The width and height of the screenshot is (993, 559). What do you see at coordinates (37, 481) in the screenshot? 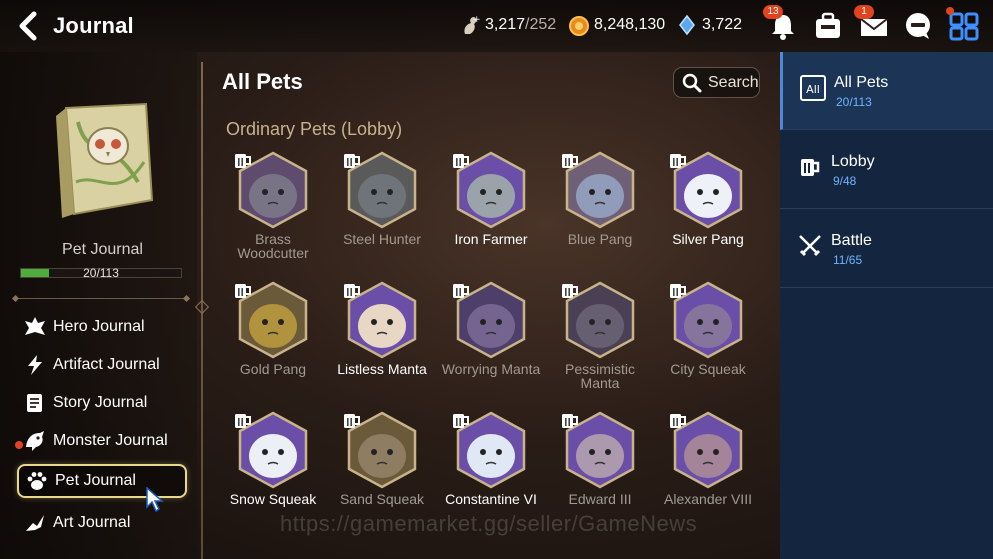
I see `paw-icon` at bounding box center [37, 481].